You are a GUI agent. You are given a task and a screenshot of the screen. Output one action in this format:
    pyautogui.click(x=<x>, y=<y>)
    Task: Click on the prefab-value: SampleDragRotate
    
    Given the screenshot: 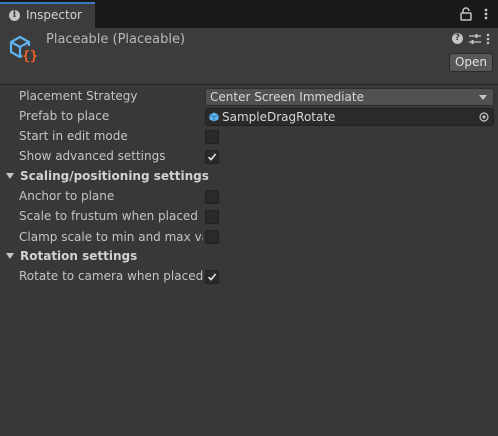 What is the action you would take?
    pyautogui.click(x=279, y=117)
    